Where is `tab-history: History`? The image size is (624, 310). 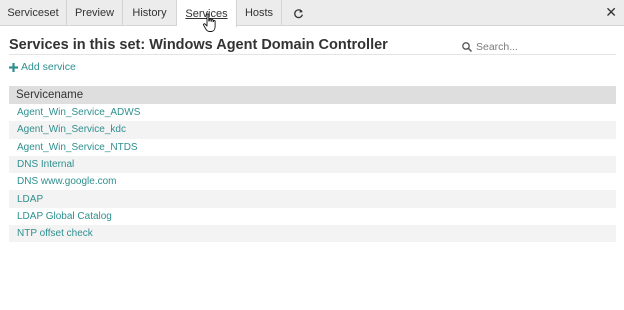 tab-history: History is located at coordinates (150, 13).